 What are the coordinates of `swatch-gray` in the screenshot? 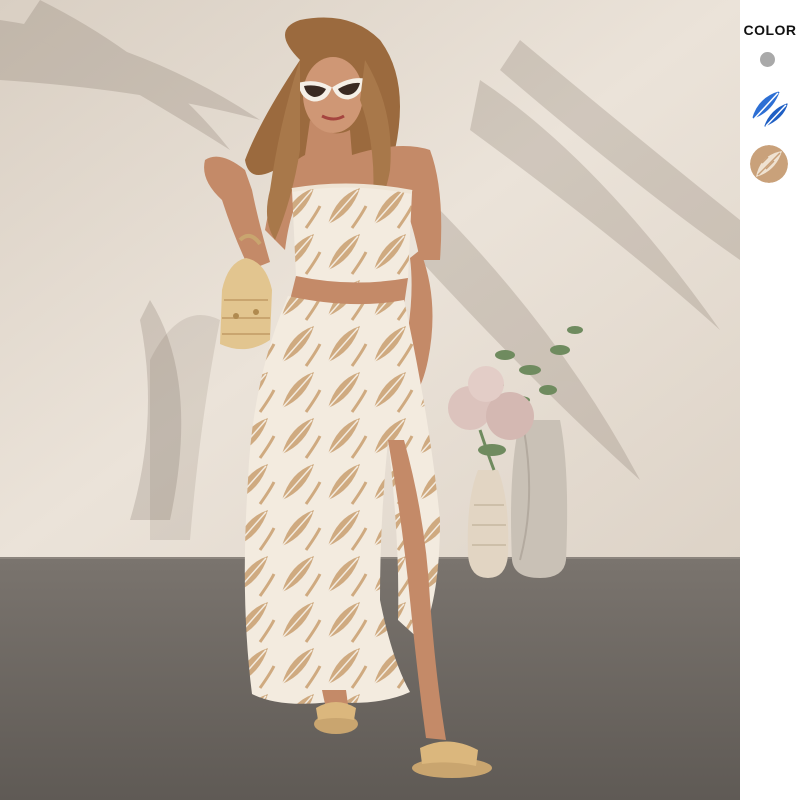 It's located at (767, 59).